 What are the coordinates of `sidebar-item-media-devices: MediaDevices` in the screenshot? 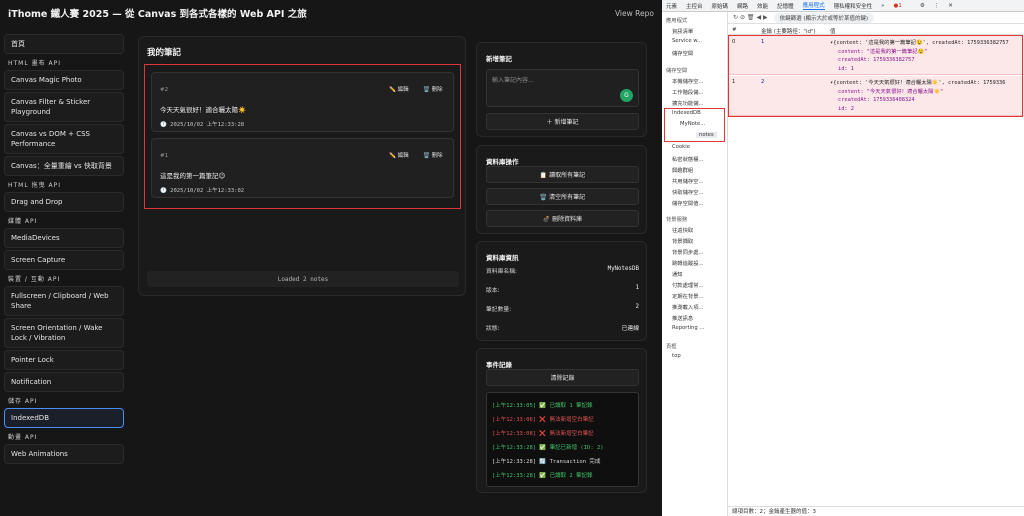 It's located at (64, 238).